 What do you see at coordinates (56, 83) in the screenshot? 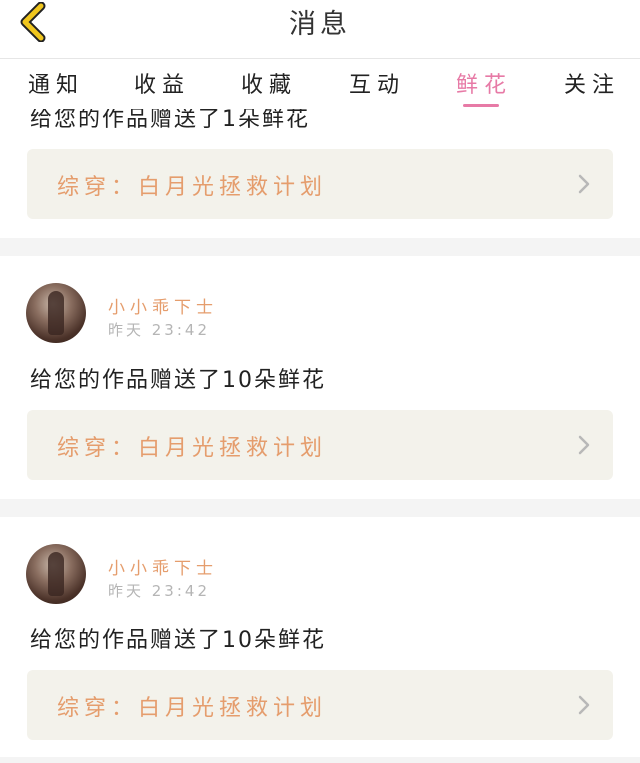
I see `tab-notifications: 通知` at bounding box center [56, 83].